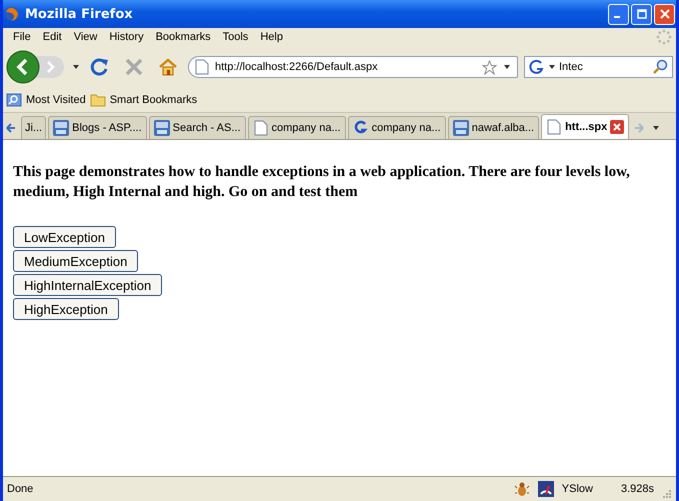 This screenshot has height=501, width=679. Describe the element at coordinates (637, 489) in the screenshot. I see `load-time: 3.928s` at that location.